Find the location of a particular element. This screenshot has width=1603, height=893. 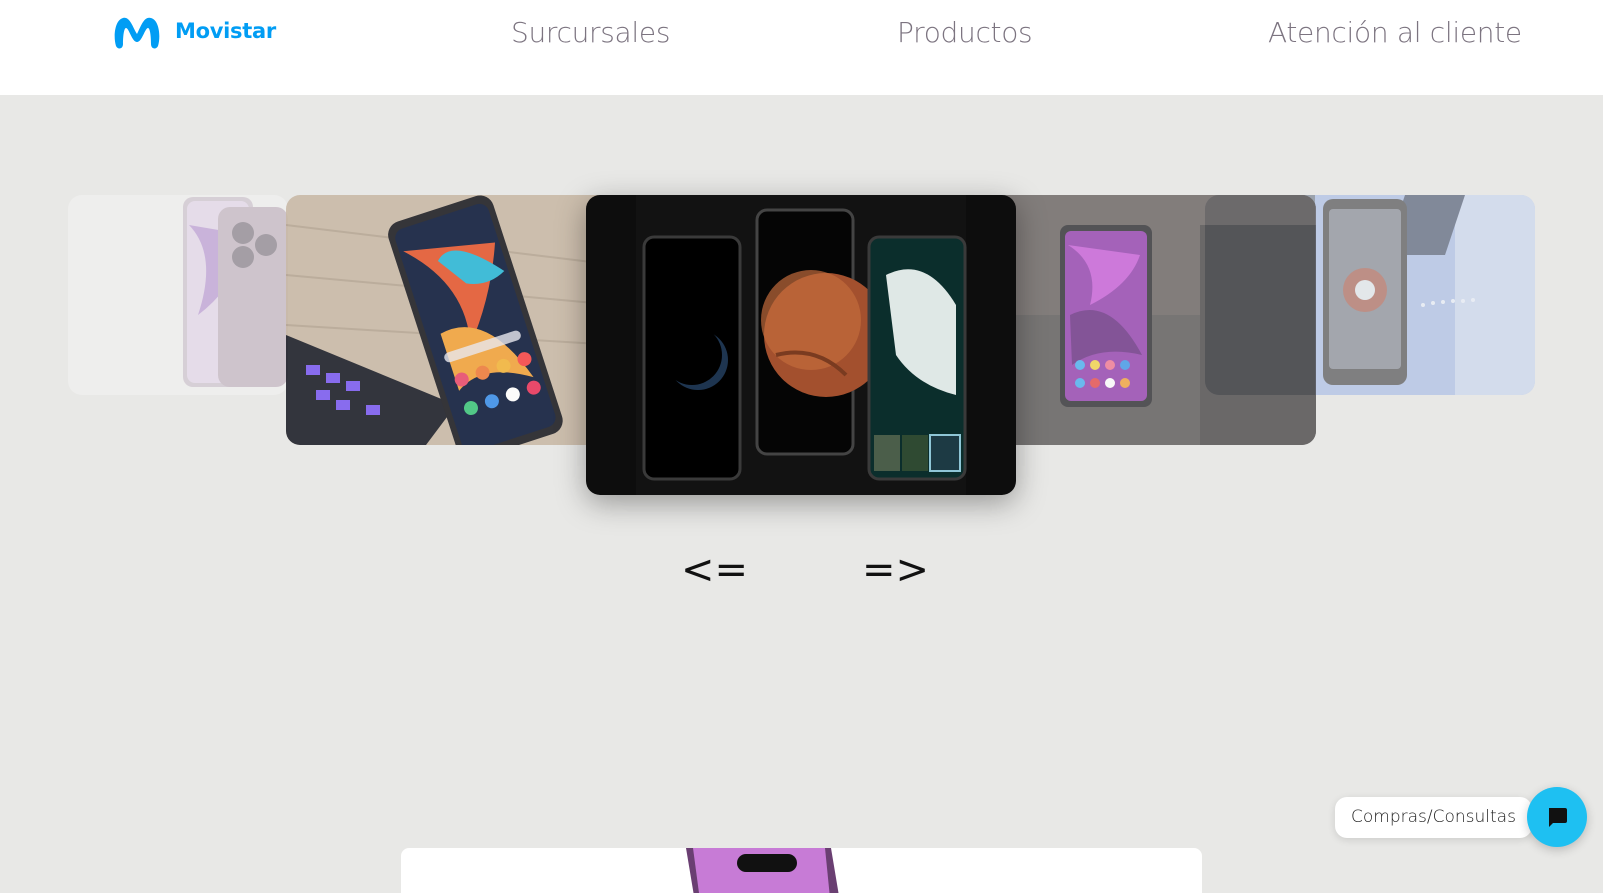

xiaomi-mars-image is located at coordinates (801, 345).